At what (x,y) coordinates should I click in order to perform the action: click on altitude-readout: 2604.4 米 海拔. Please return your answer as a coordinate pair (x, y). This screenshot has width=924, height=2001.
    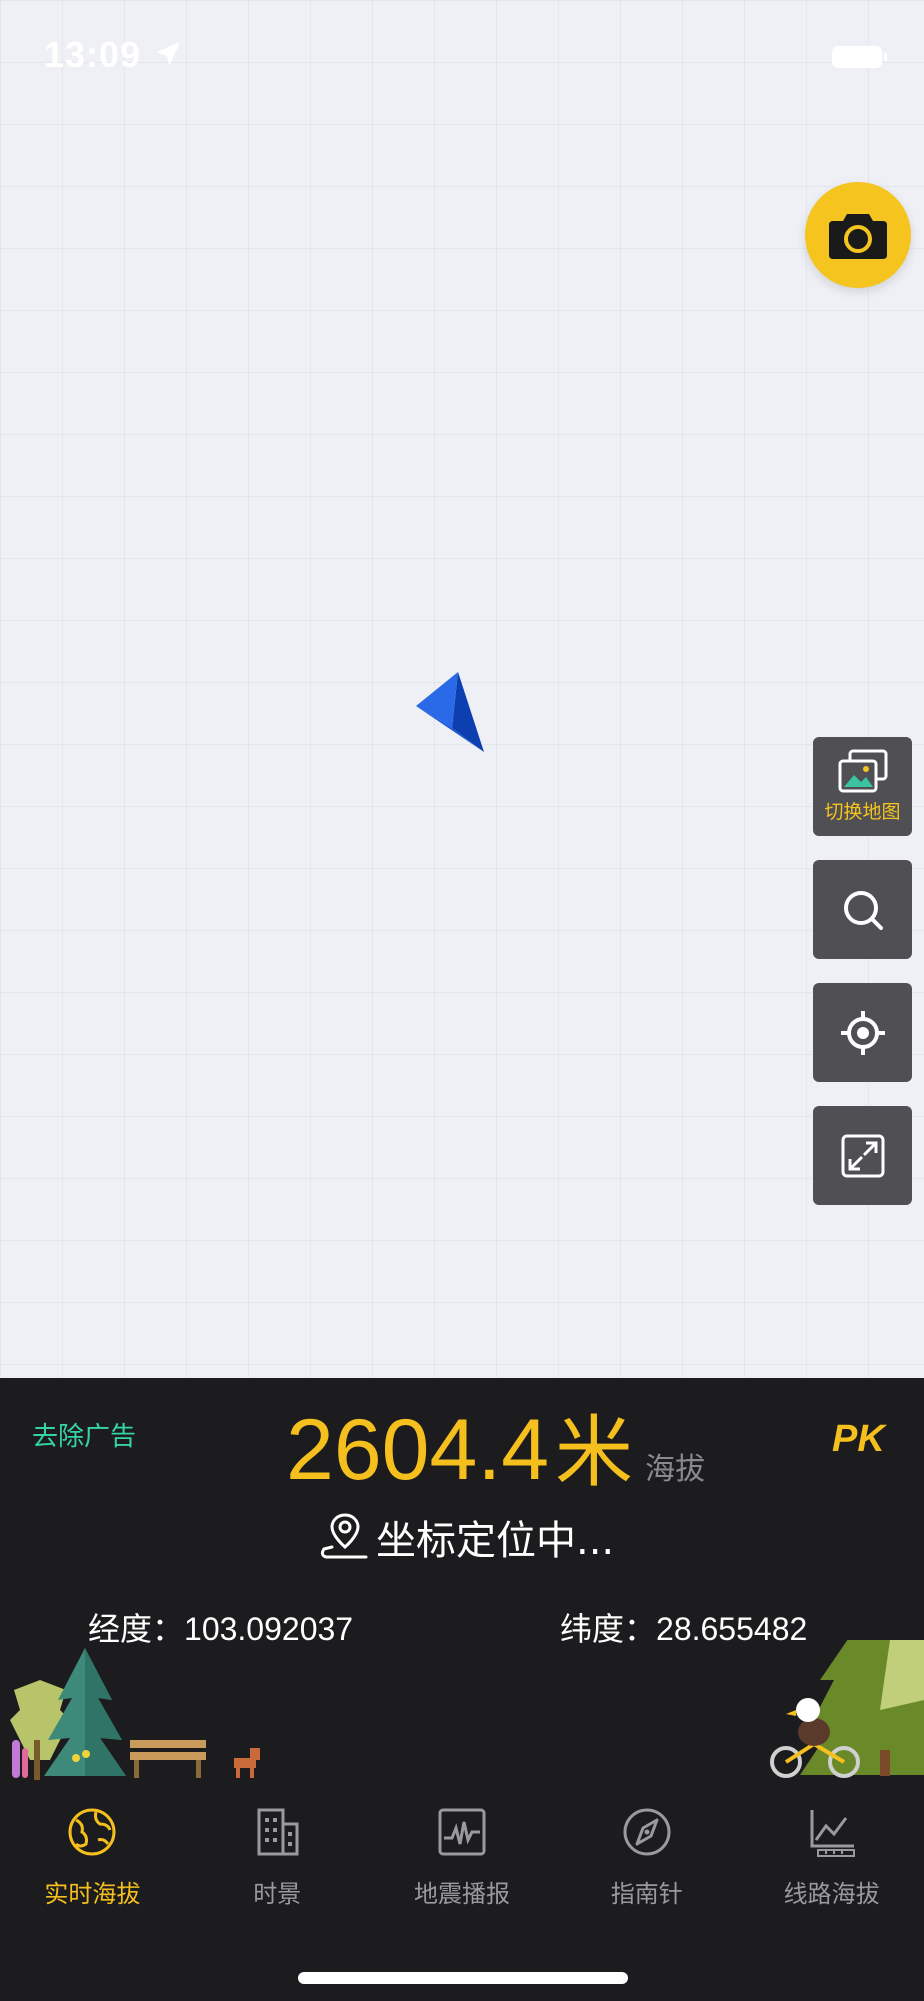
    Looking at the image, I should click on (495, 1446).